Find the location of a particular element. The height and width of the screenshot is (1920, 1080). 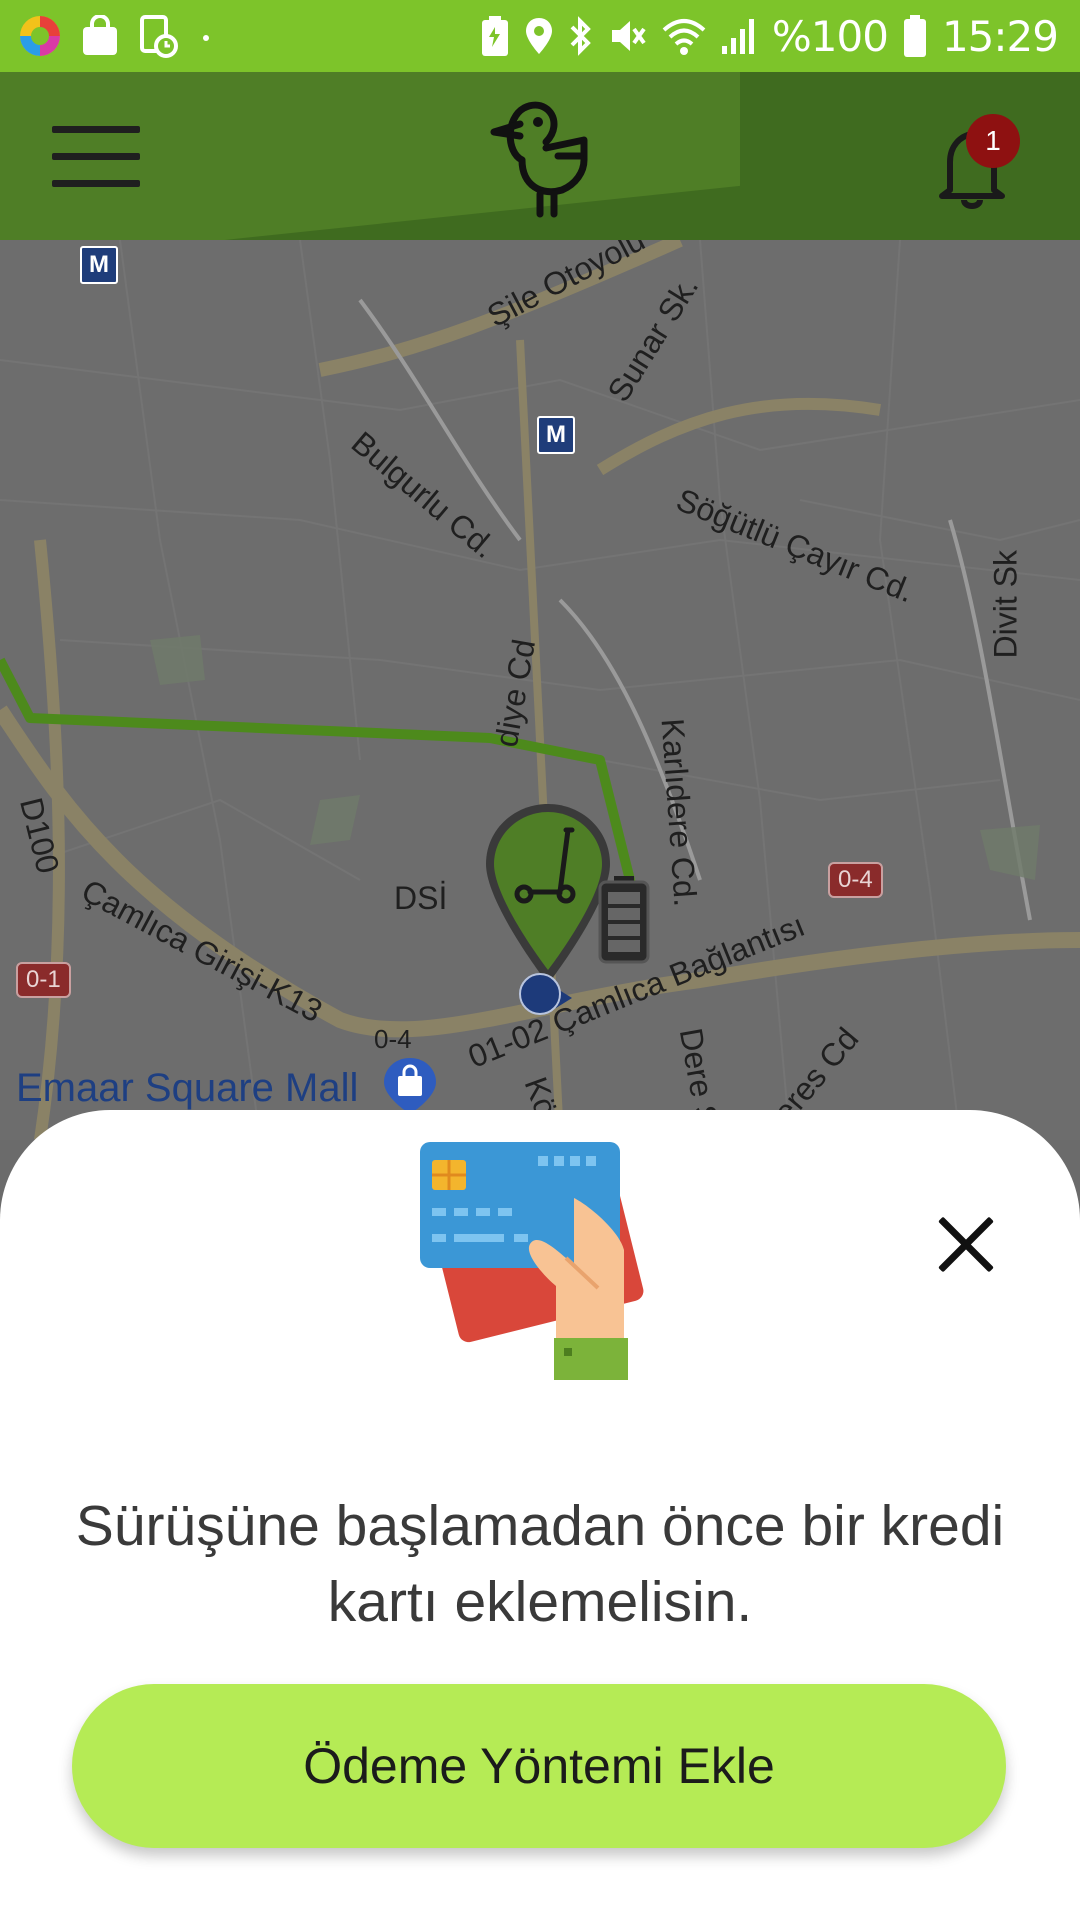

location-icon is located at coordinates (538, 36).